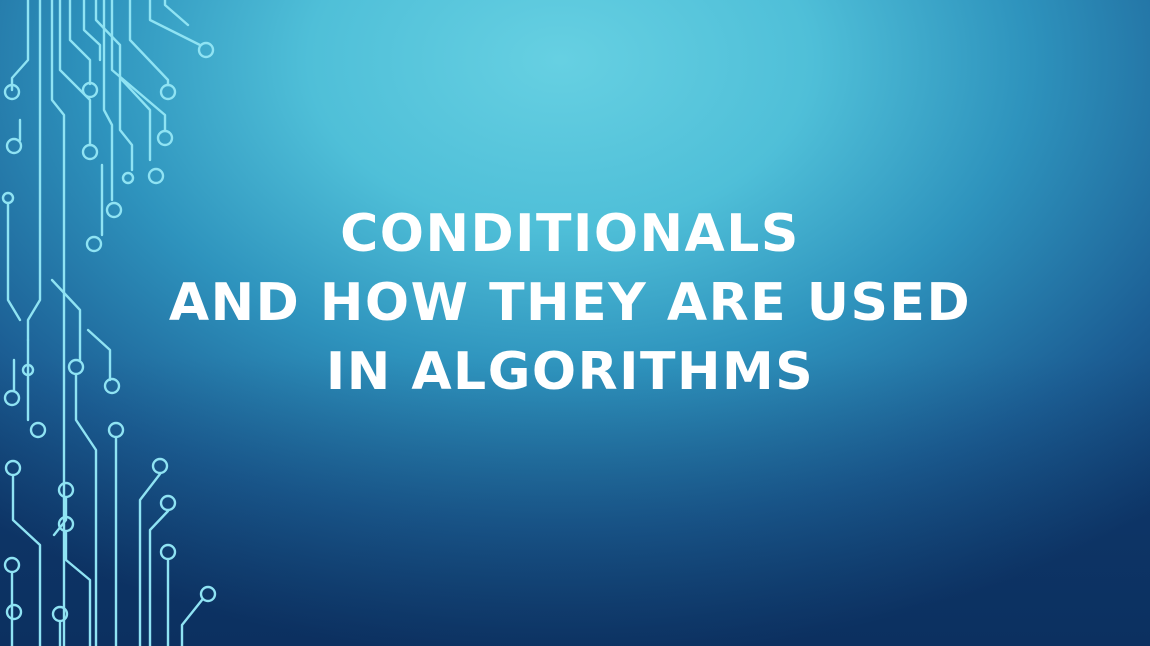 Image resolution: width=1150 pixels, height=646 pixels. I want to click on title-line-3: IN ALGORITHMS, so click(570, 372).